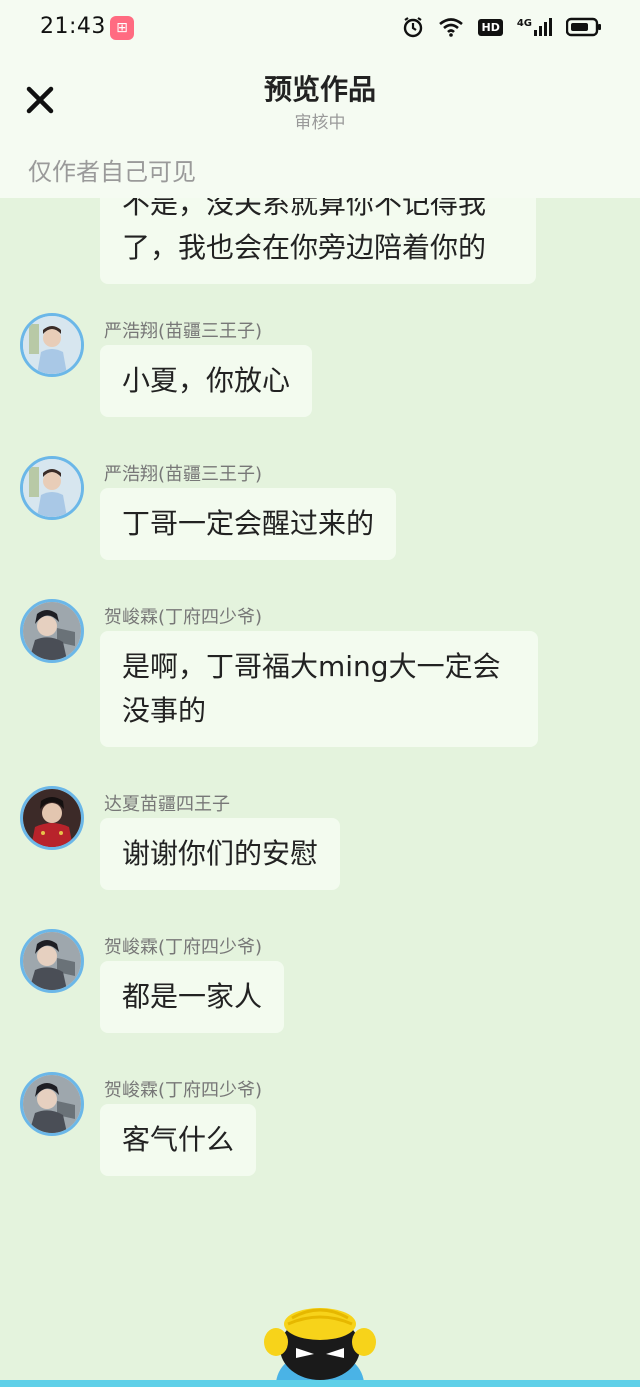  What do you see at coordinates (192, 997) in the screenshot?
I see `message-bubble: 都是一家人` at bounding box center [192, 997].